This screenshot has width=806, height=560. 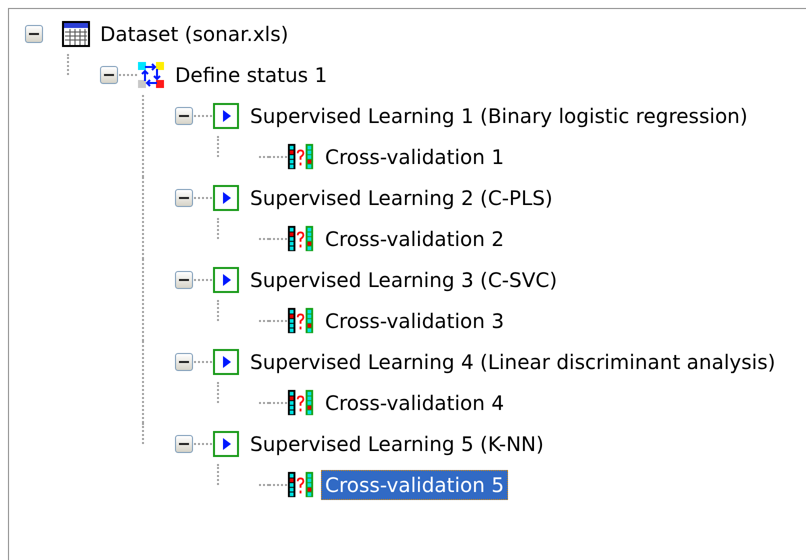 What do you see at coordinates (404, 279) in the screenshot?
I see `tree-item: Supervised Learning 3 (C-SVC)` at bounding box center [404, 279].